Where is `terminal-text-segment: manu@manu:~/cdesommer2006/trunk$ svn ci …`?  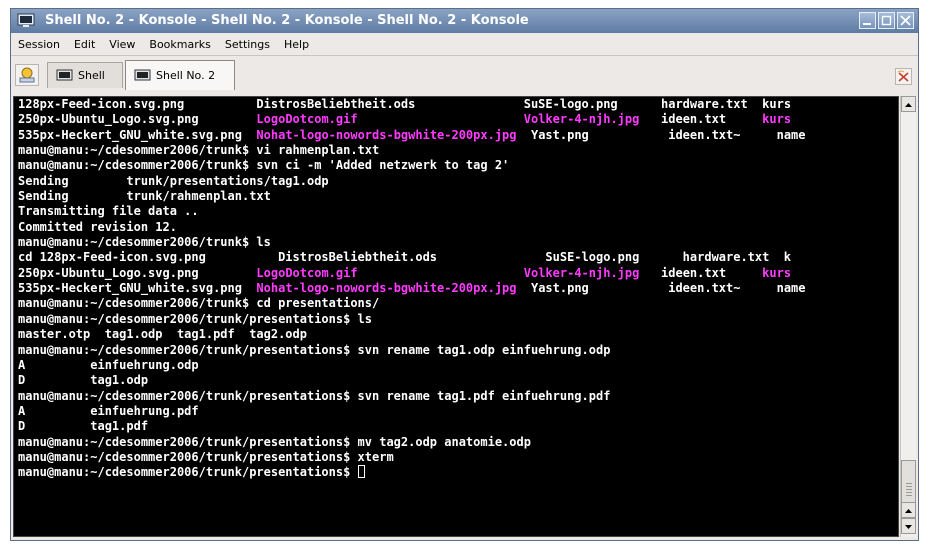
terminal-text-segment: manu@manu:~/cdesommer2006/trunk$ svn ci … is located at coordinates (264, 165).